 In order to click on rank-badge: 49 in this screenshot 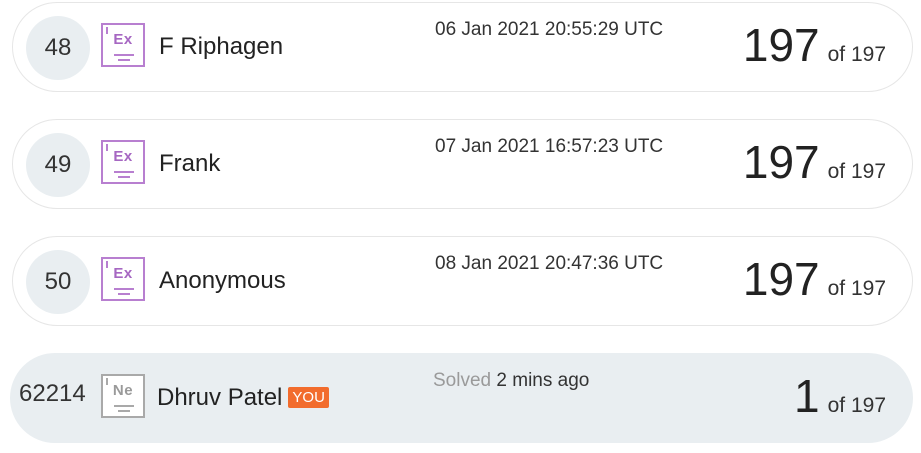, I will do `click(58, 165)`.